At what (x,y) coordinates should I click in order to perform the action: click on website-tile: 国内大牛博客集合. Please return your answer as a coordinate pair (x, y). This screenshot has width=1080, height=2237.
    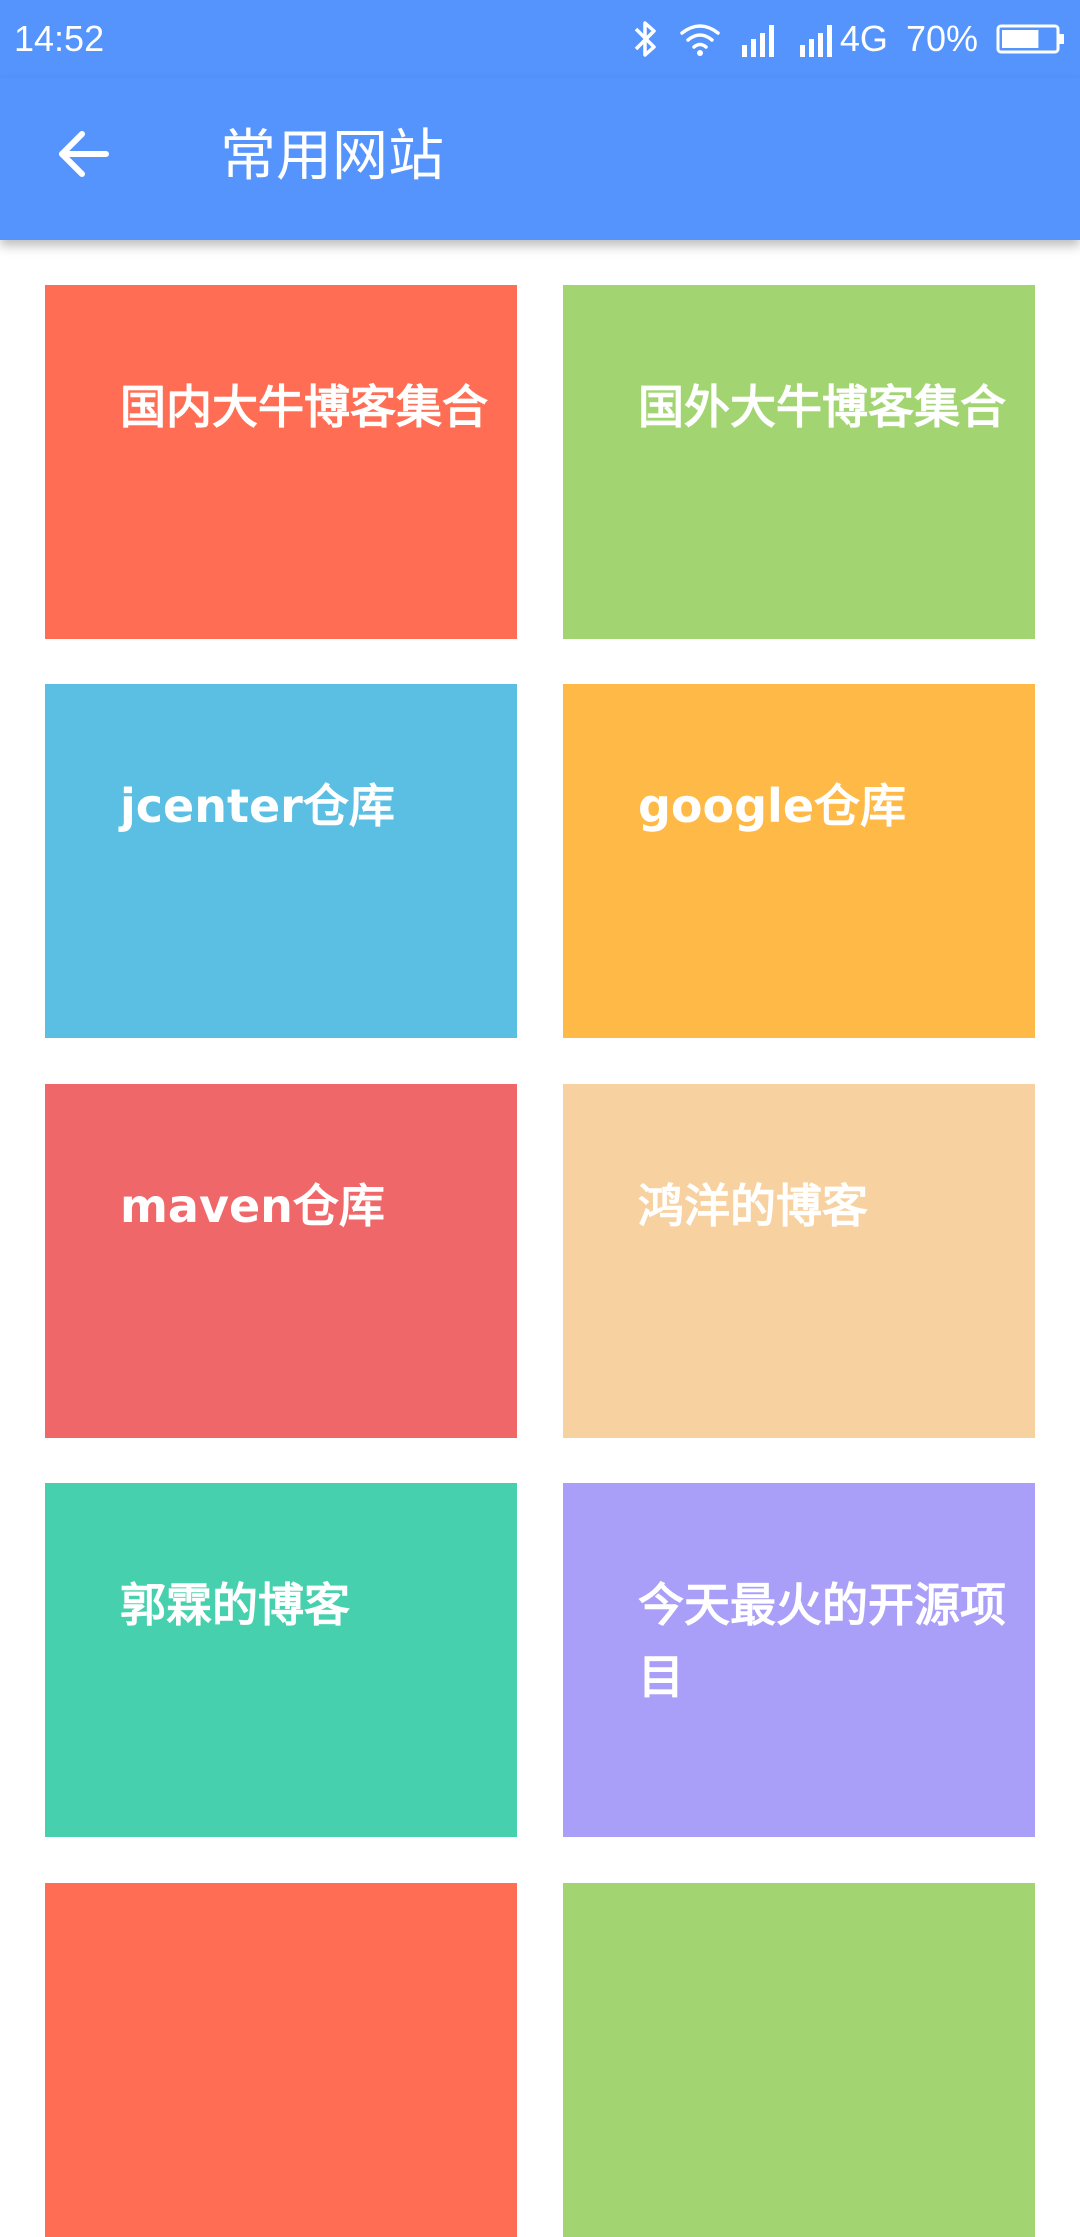
    Looking at the image, I should click on (281, 462).